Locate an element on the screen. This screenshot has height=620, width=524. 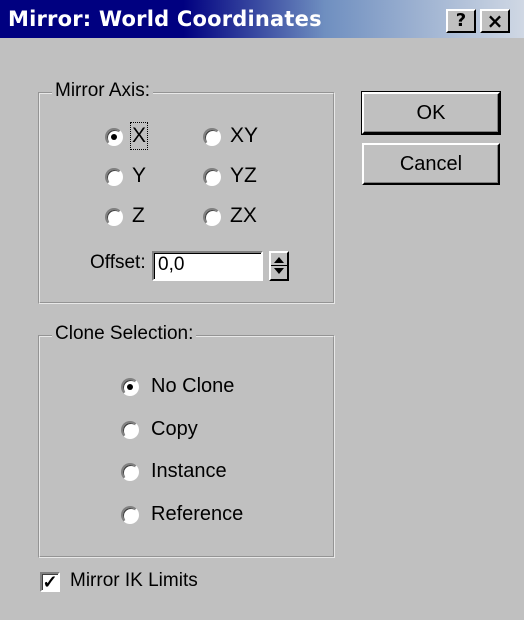
axis-y-radio is located at coordinates (114, 177).